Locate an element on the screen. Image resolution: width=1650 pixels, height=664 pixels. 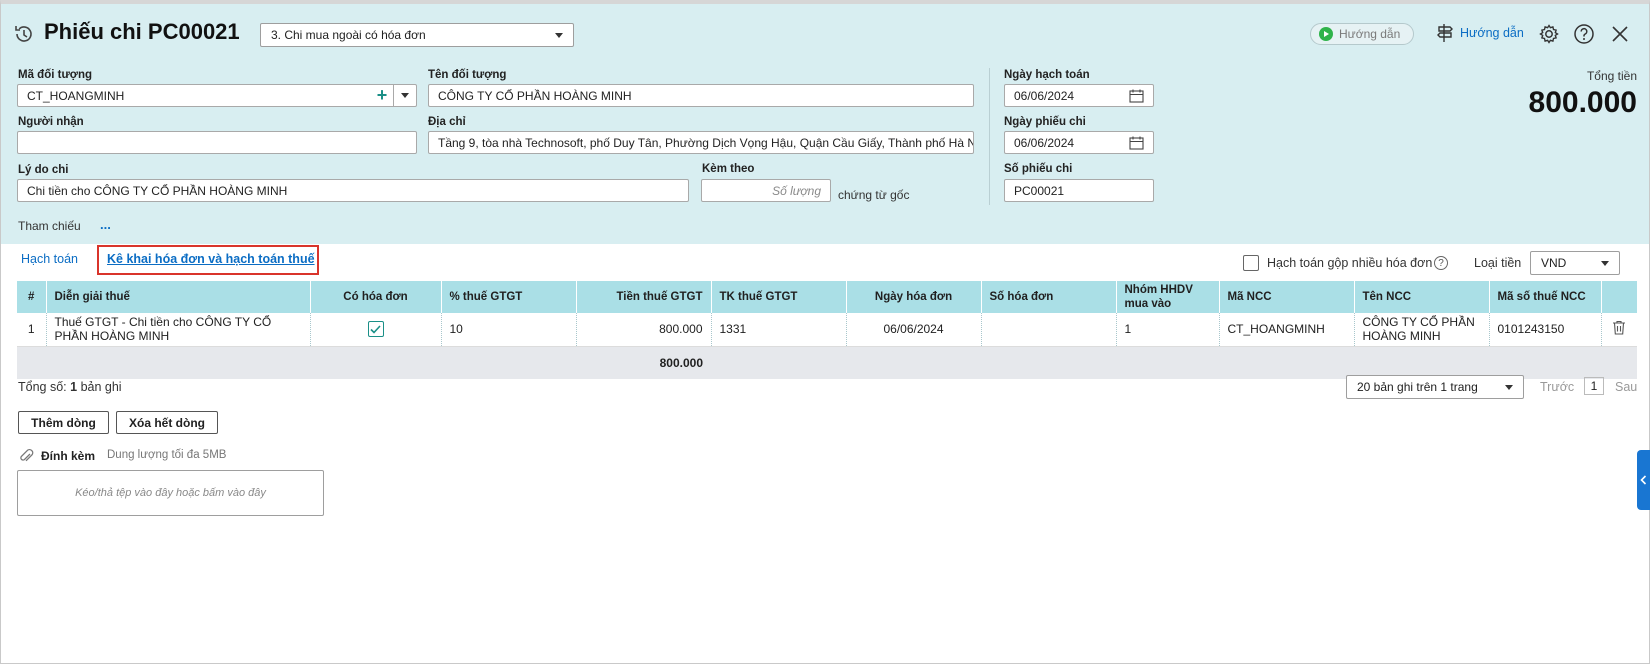
so-phieu-chi-input: PC00021 is located at coordinates (1079, 190).